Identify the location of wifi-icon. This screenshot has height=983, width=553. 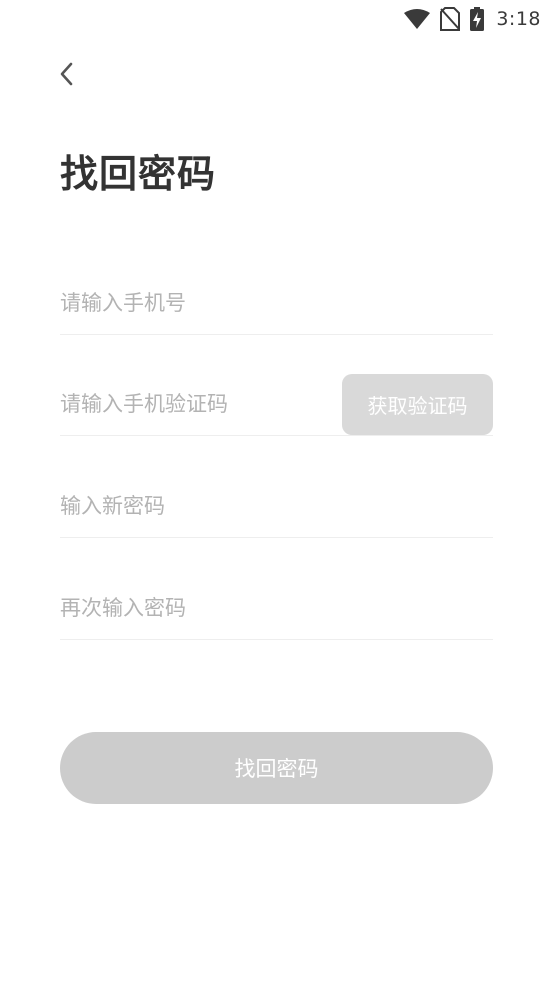
(417, 19).